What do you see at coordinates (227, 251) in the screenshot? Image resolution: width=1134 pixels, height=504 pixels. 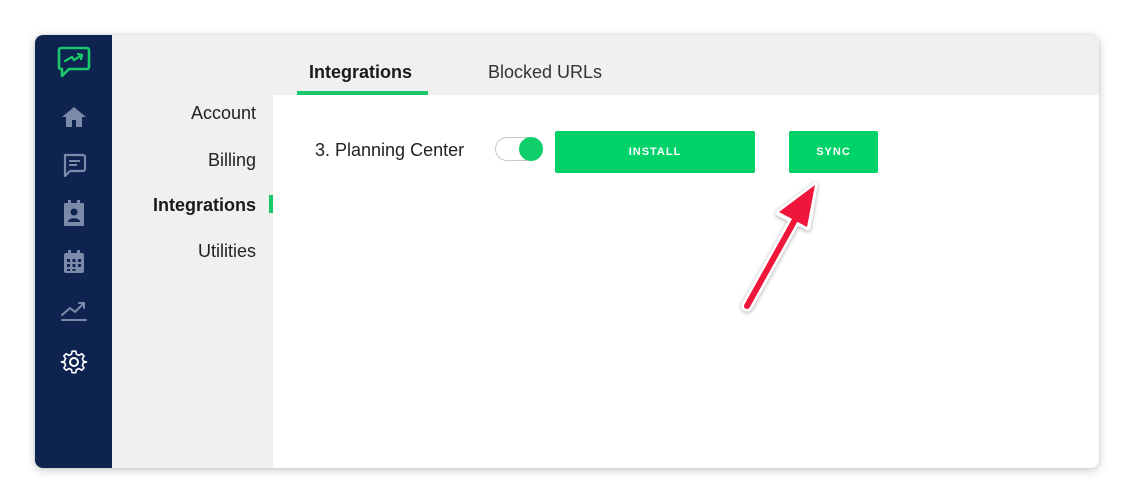 I see `subnav-item-utilities: Utilities` at bounding box center [227, 251].